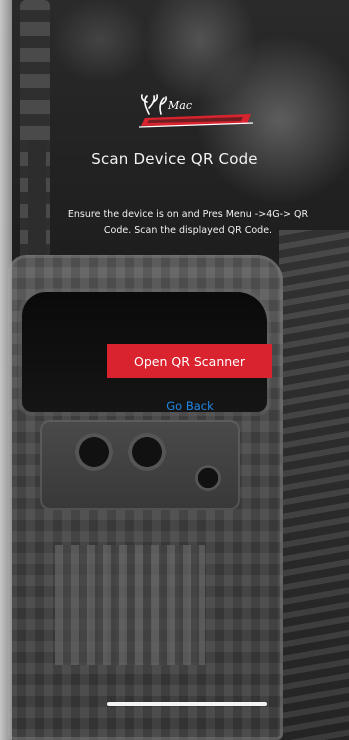 The image size is (349, 740). What do you see at coordinates (187, 704) in the screenshot?
I see `home-indicator` at bounding box center [187, 704].